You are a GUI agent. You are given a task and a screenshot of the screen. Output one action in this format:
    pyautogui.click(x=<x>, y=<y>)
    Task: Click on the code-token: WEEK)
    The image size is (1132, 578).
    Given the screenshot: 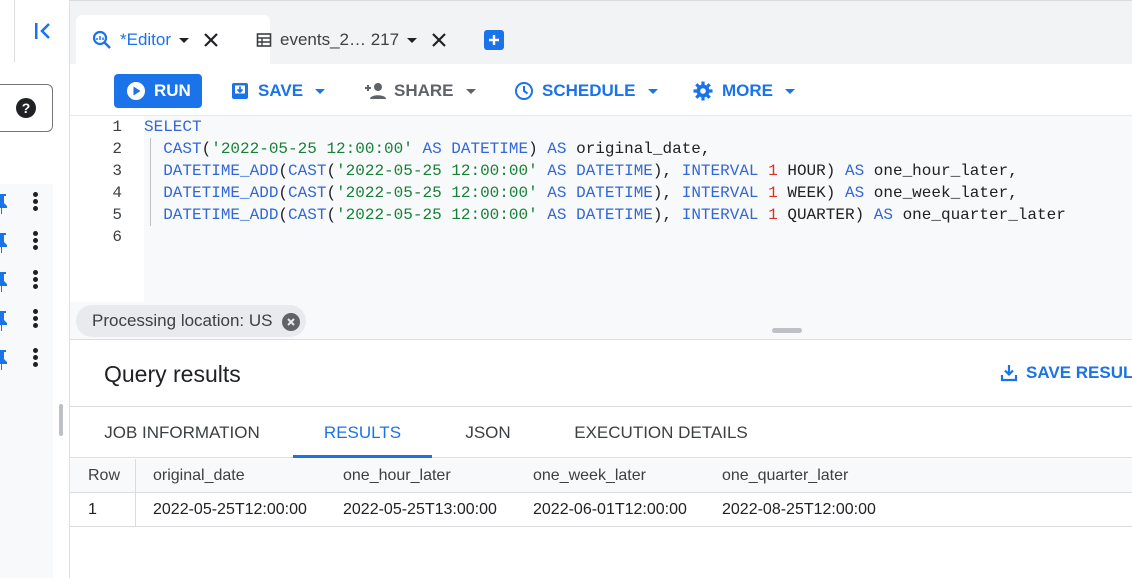 What is the action you would take?
    pyautogui.click(x=811, y=193)
    